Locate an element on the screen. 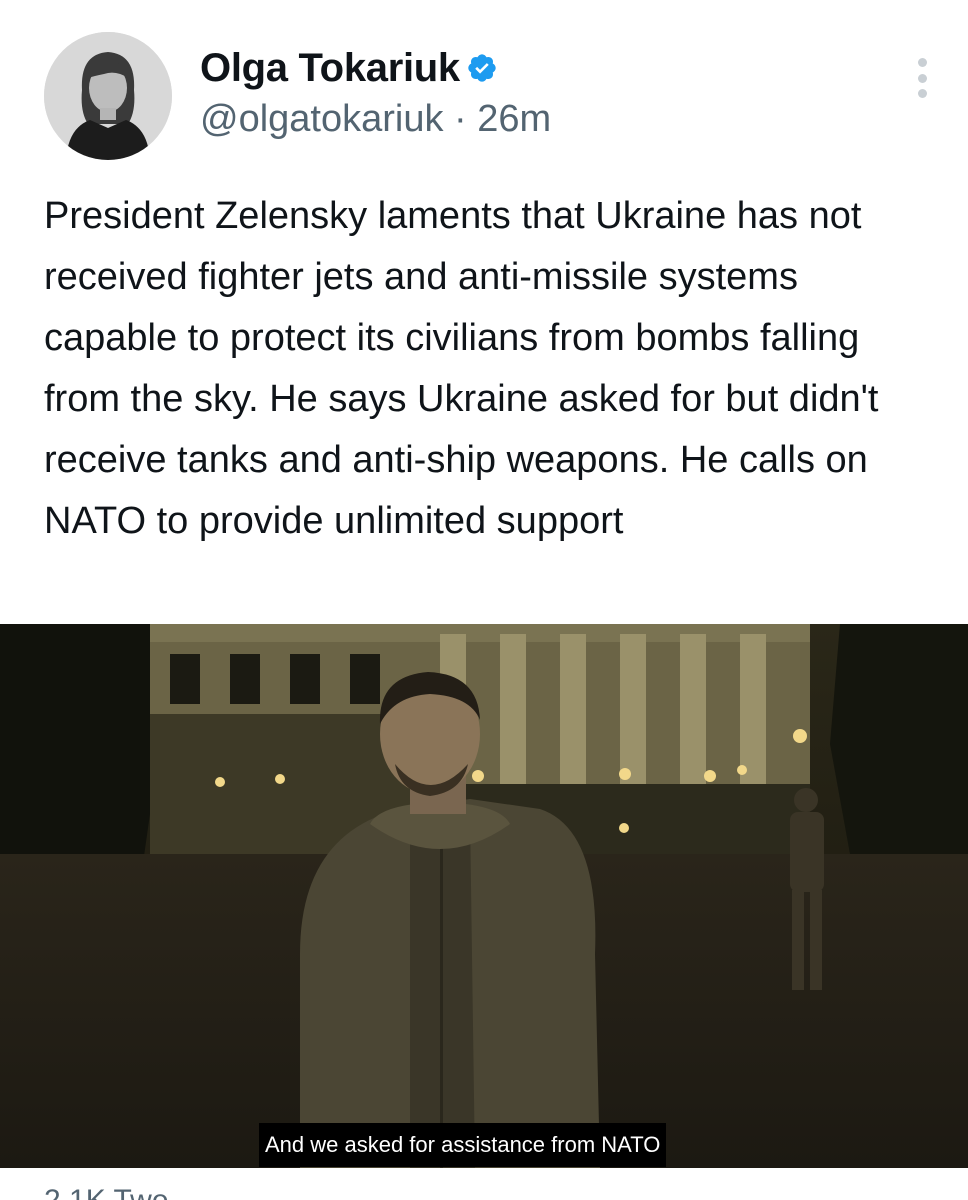  name-row: Olga Tokariuk is located at coordinates (375, 68).